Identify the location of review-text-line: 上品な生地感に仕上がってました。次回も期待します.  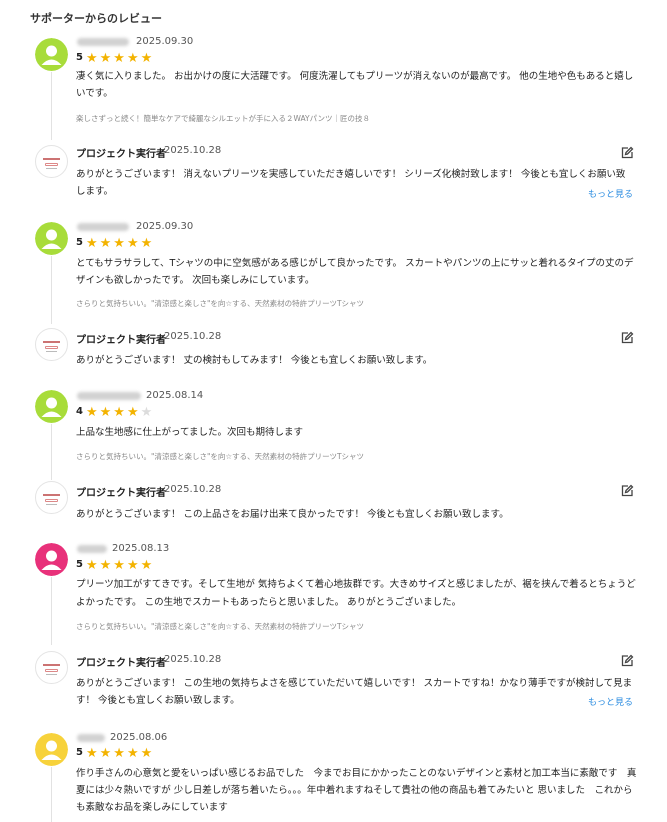
(190, 432).